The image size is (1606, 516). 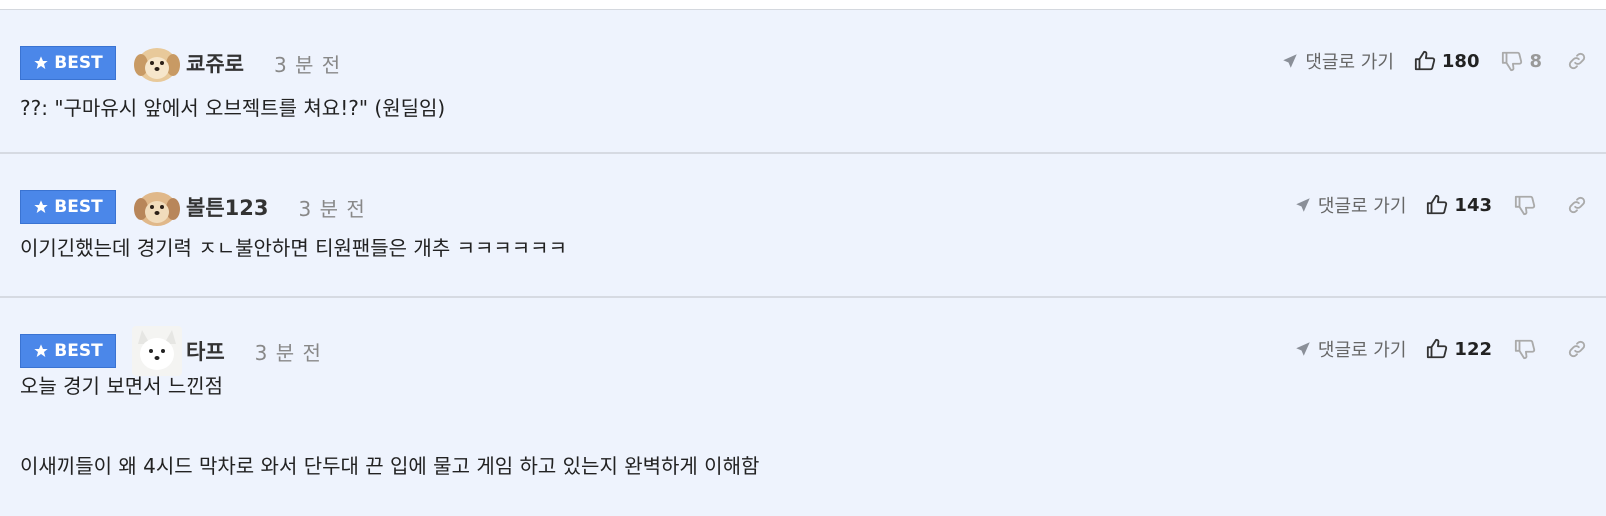 I want to click on comment-actions: 댓글로 가기 180 8, so click(x=1443, y=61).